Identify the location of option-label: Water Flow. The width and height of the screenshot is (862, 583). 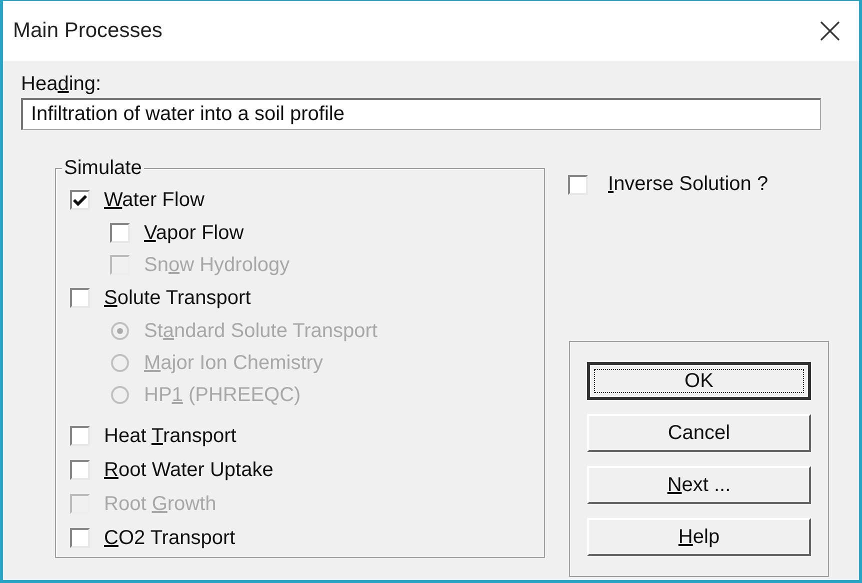
(154, 200).